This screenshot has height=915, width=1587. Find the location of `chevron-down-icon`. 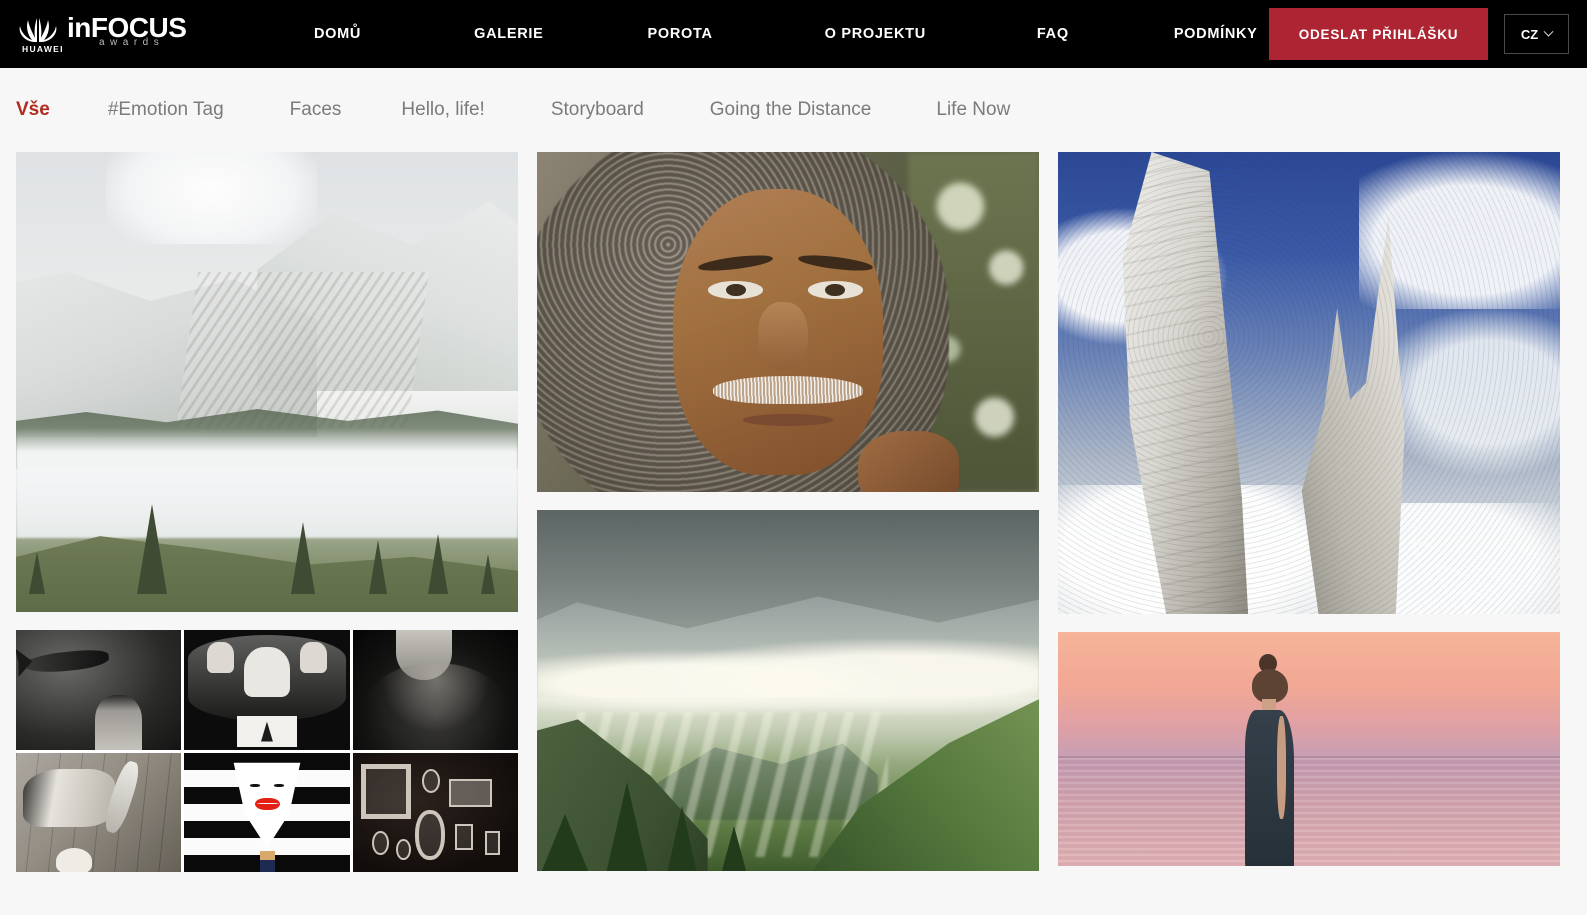

chevron-down-icon is located at coordinates (1548, 31).